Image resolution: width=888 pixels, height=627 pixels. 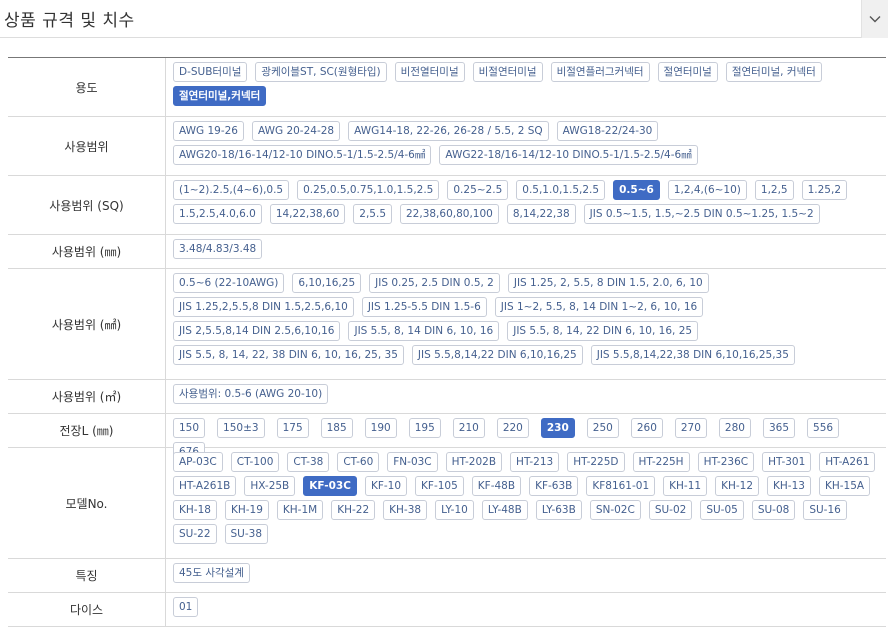 I want to click on option-chip: 8,14,22,38, so click(x=541, y=214).